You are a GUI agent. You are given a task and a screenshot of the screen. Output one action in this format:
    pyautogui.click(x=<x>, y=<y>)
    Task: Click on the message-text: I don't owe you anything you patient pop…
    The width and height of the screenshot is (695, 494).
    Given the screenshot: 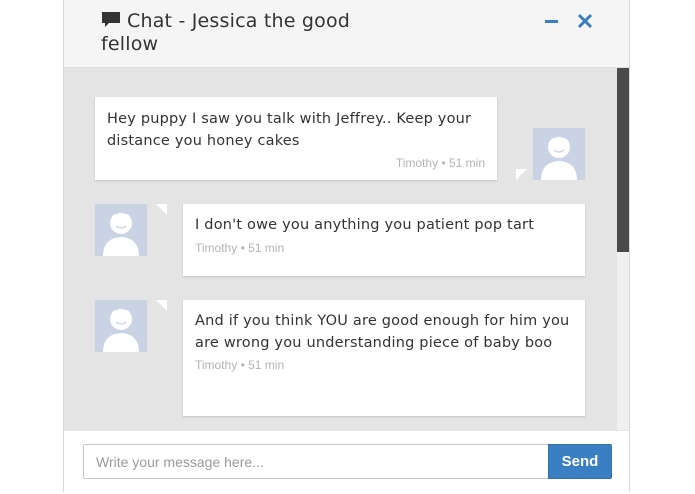 What is the action you would take?
    pyautogui.click(x=365, y=225)
    